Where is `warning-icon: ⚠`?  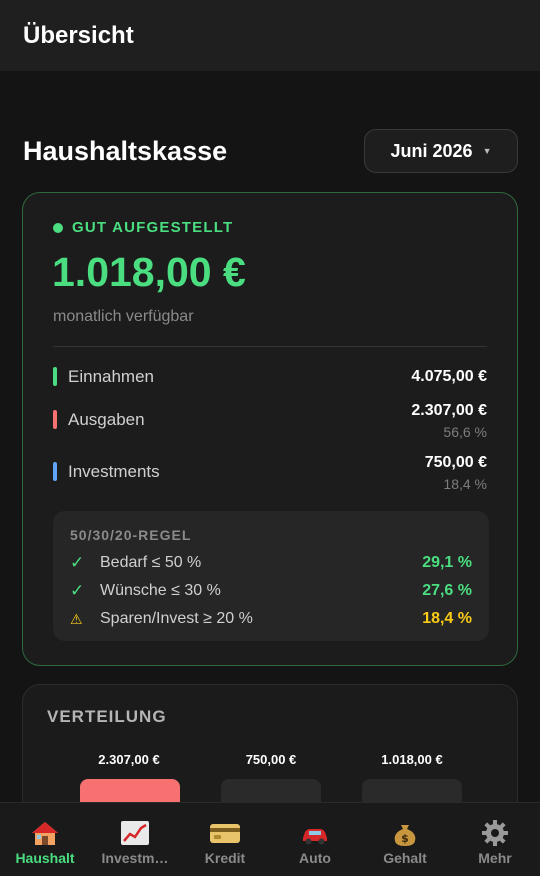
warning-icon: ⚠ is located at coordinates (76, 618).